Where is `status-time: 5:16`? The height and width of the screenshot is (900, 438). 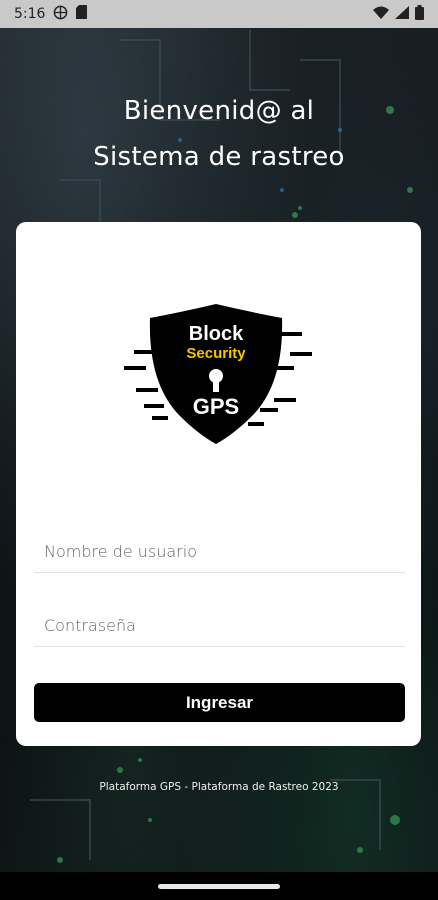 status-time: 5:16 is located at coordinates (30, 14).